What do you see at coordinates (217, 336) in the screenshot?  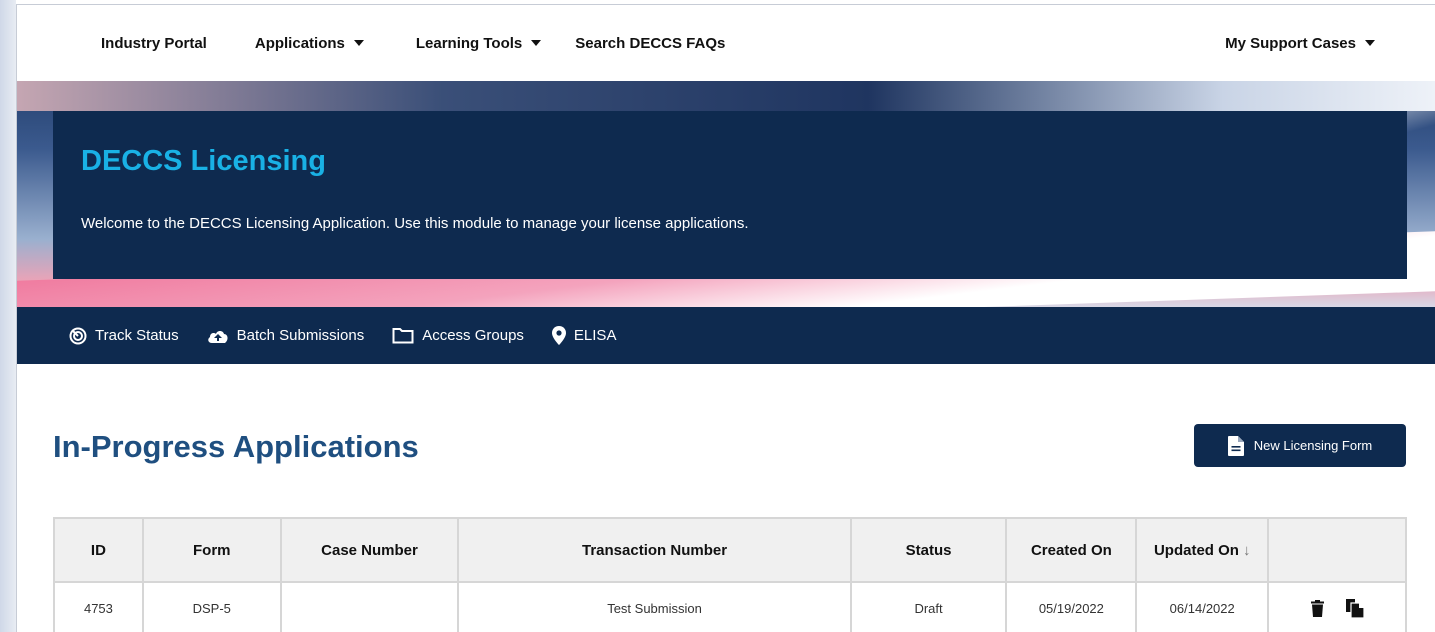 I see `cloud-upload-icon` at bounding box center [217, 336].